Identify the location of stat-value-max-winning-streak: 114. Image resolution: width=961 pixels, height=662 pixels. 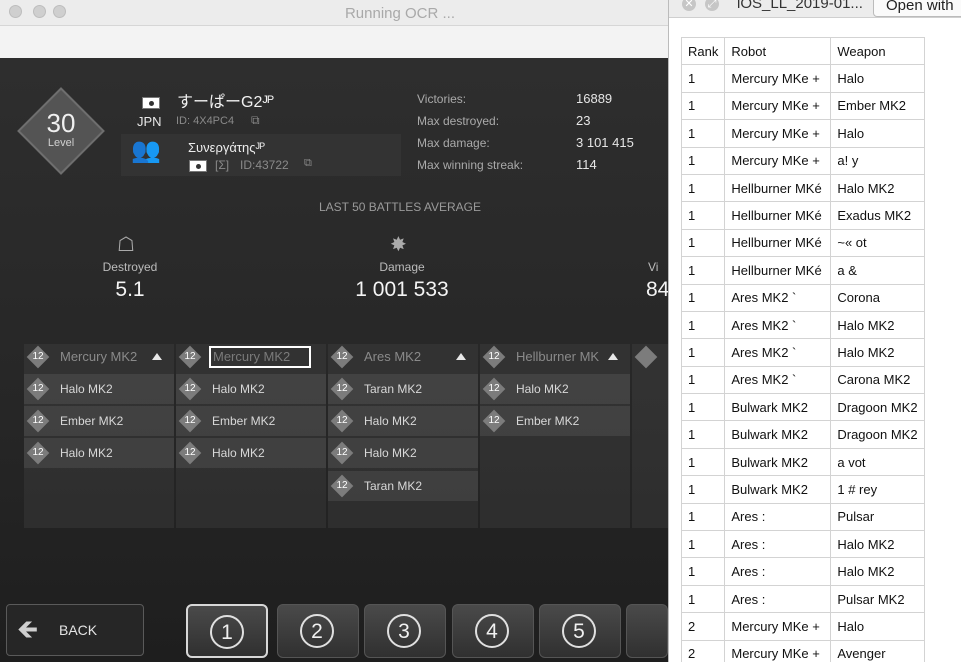
(586, 164).